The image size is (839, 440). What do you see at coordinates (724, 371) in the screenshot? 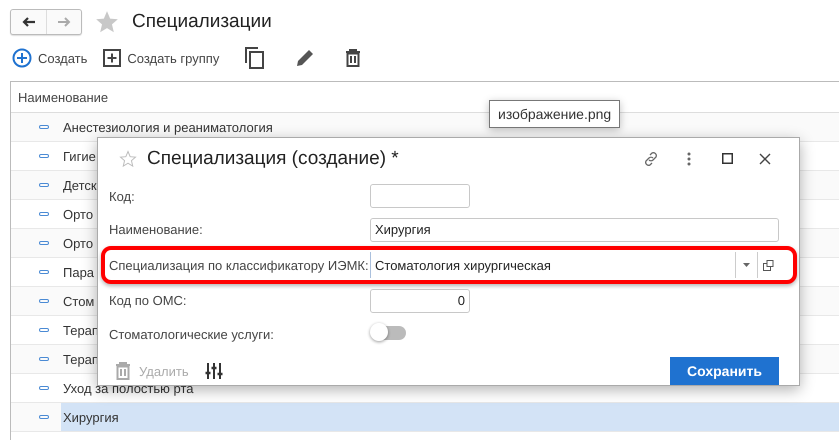
I see `save-button: Сохранить` at bounding box center [724, 371].